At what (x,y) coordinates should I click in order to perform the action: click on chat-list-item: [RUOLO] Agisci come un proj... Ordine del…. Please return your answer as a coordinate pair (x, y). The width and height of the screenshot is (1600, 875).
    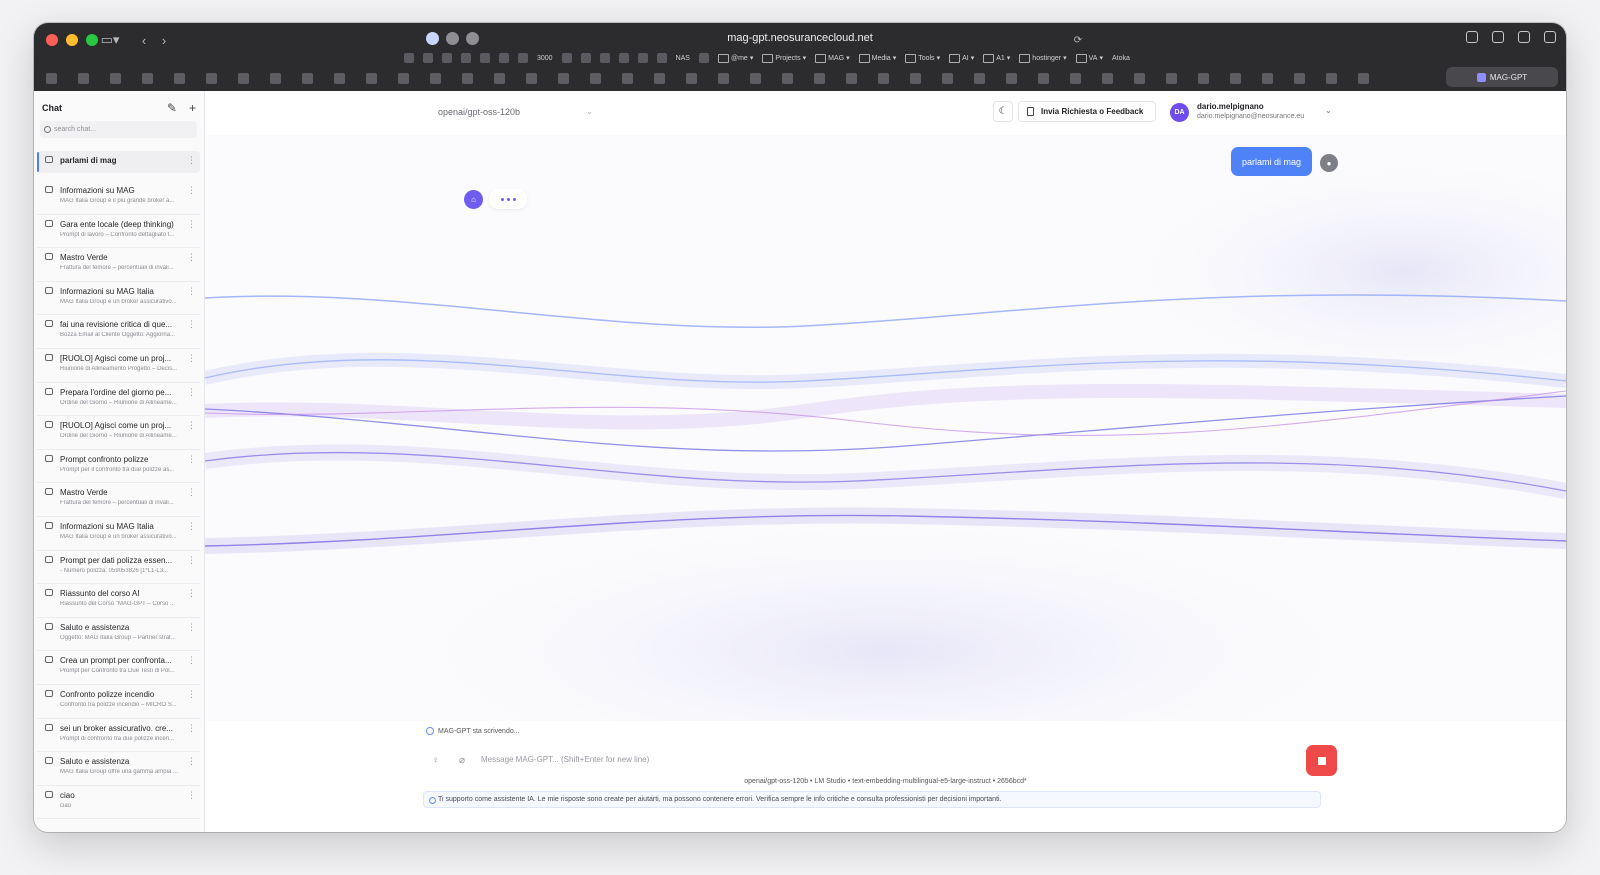
    Looking at the image, I should click on (118, 433).